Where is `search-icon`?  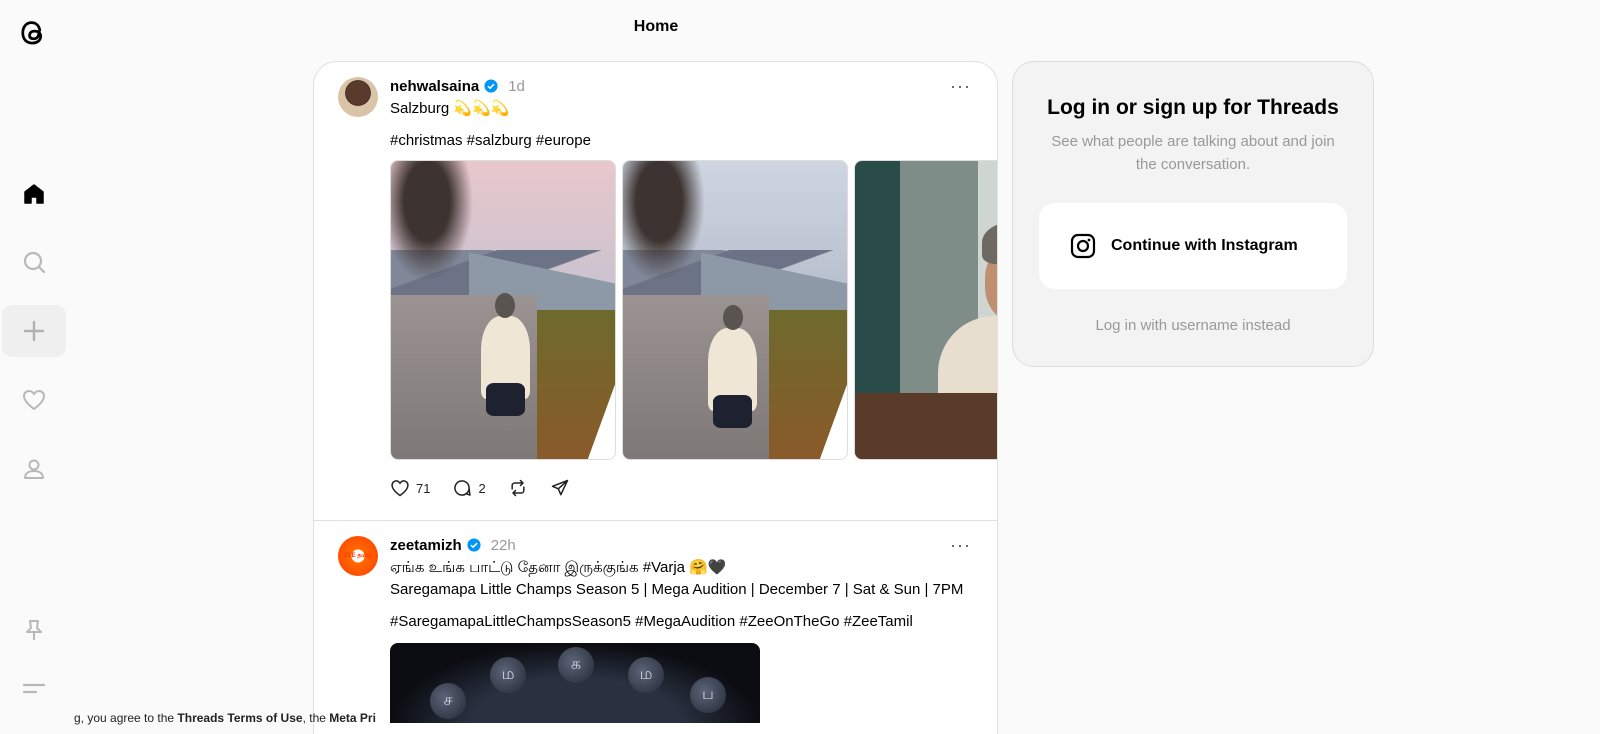 search-icon is located at coordinates (34, 262).